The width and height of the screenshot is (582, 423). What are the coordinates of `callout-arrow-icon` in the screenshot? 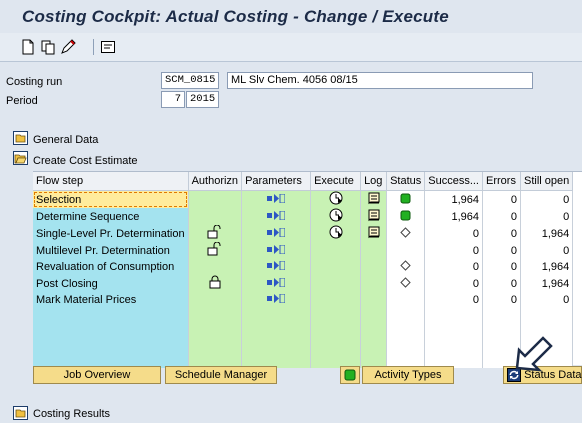 It's located at (534, 354).